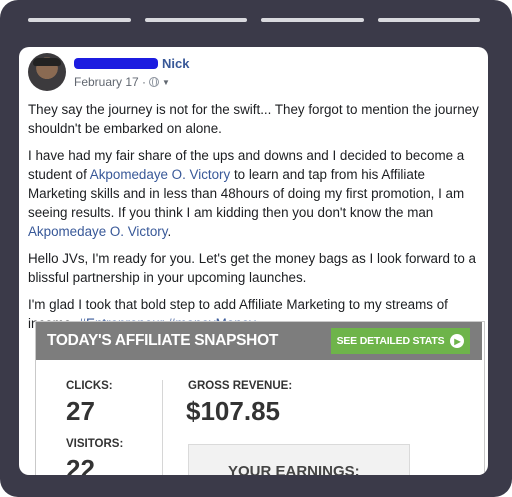 Image resolution: width=512 pixels, height=497 pixels. I want to click on see-detailed-stats-button: SEE DETAILED STATS ▶, so click(400, 341).